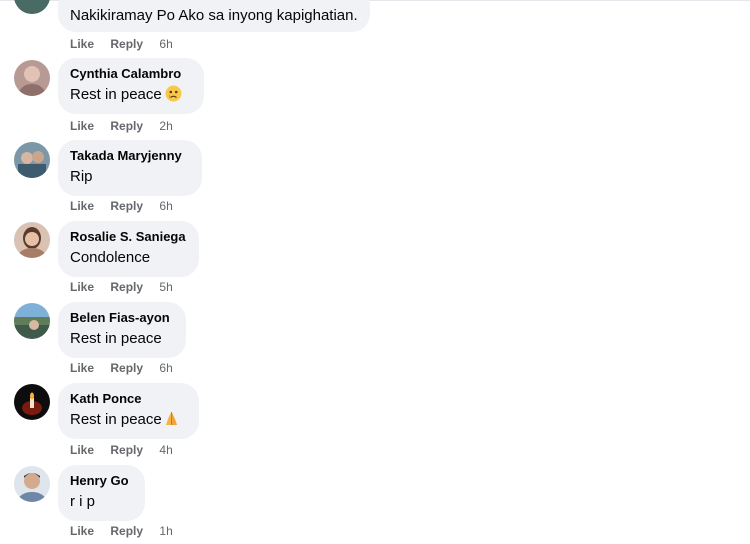 The height and width of the screenshot is (544, 750). What do you see at coordinates (101, 493) in the screenshot?
I see `comment-bubble: Henry Go r i p` at bounding box center [101, 493].